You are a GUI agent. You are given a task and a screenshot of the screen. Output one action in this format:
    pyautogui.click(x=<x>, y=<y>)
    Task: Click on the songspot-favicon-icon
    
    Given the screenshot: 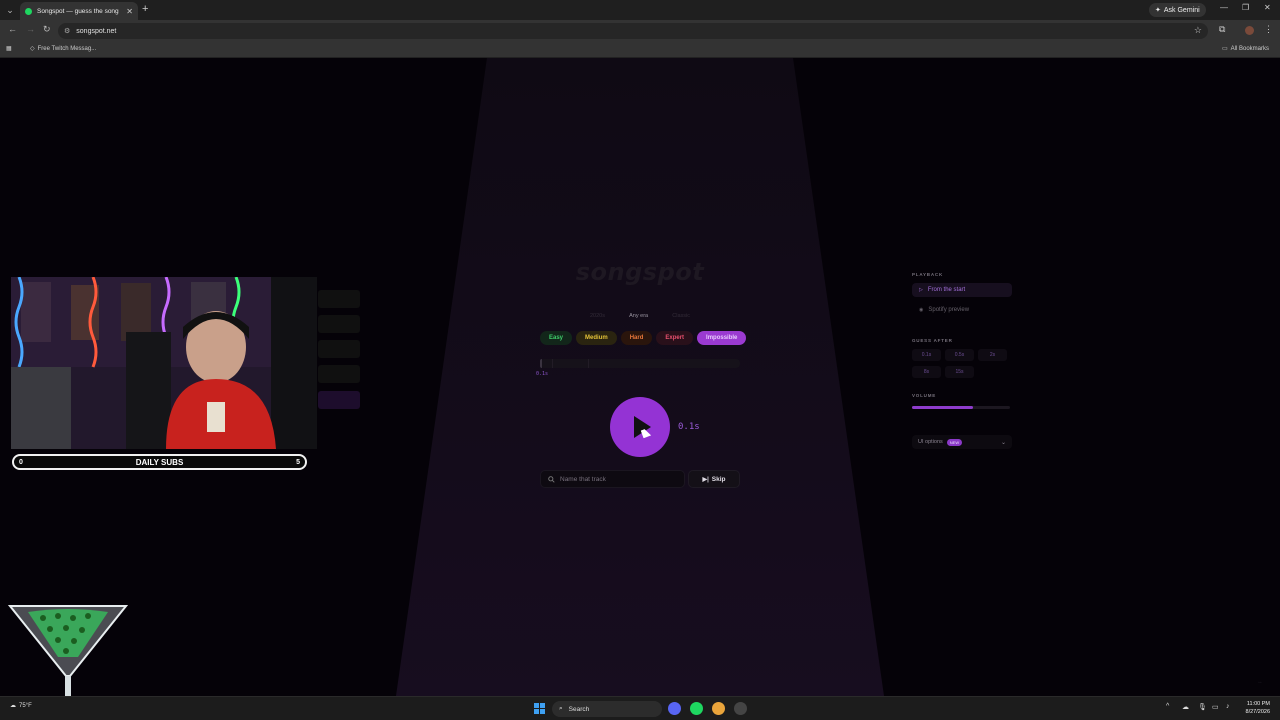 What is the action you would take?
    pyautogui.click(x=28, y=11)
    